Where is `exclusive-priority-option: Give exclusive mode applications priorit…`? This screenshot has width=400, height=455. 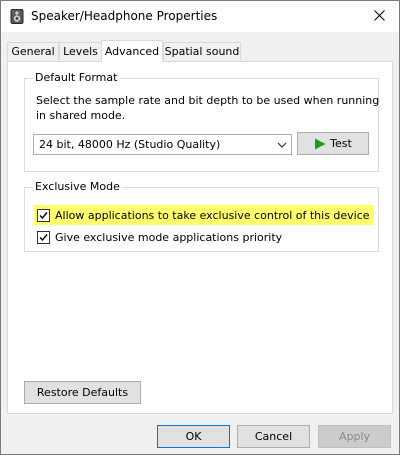
exclusive-priority-option: Give exclusive mode applications priorit… is located at coordinates (159, 237).